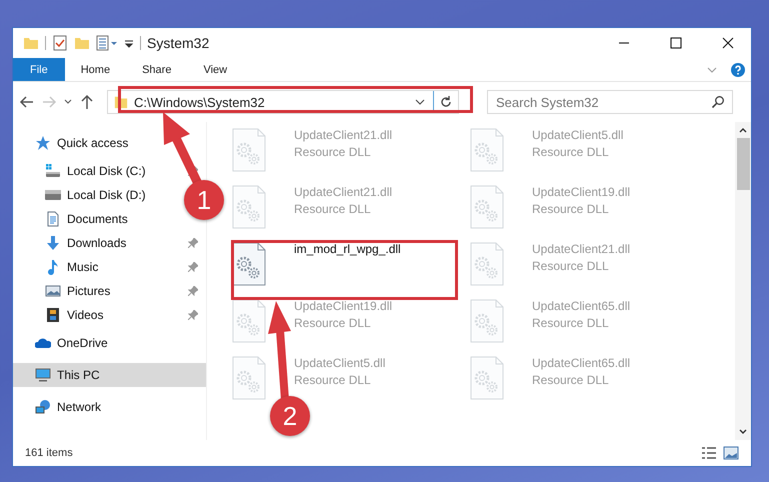 This screenshot has height=482, width=769. Describe the element at coordinates (718, 102) in the screenshot. I see `search-icon` at that location.